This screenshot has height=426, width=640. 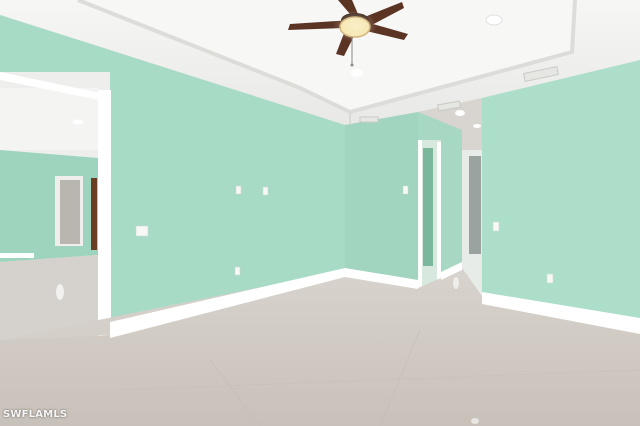 What do you see at coordinates (381, 200) in the screenshot?
I see `center-wall` at bounding box center [381, 200].